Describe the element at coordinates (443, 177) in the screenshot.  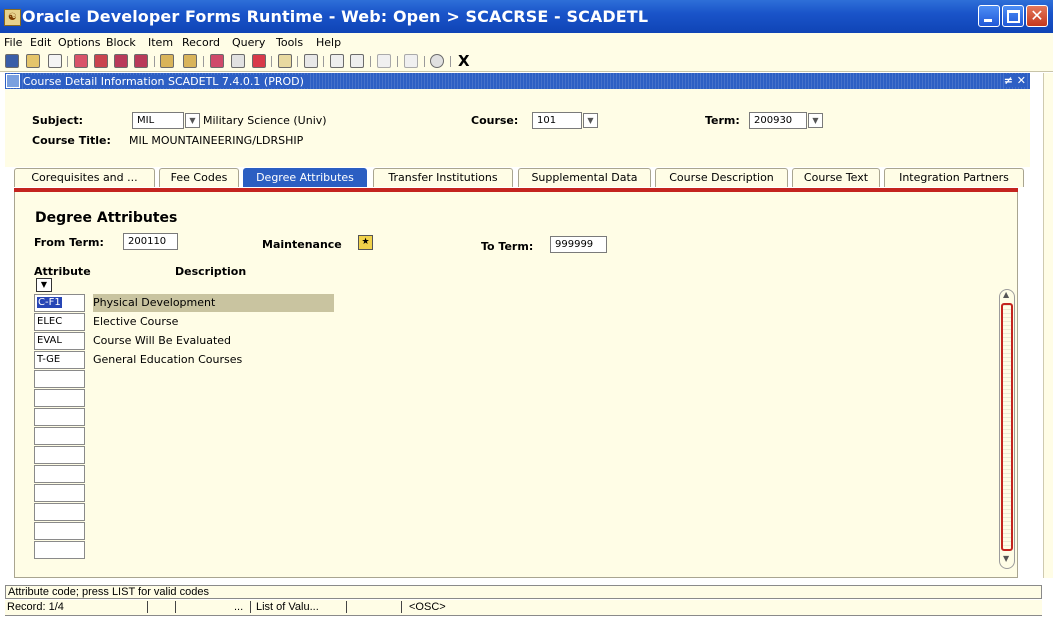
I see `tab-transfer-institutions: Transfer Institutions` at that location.